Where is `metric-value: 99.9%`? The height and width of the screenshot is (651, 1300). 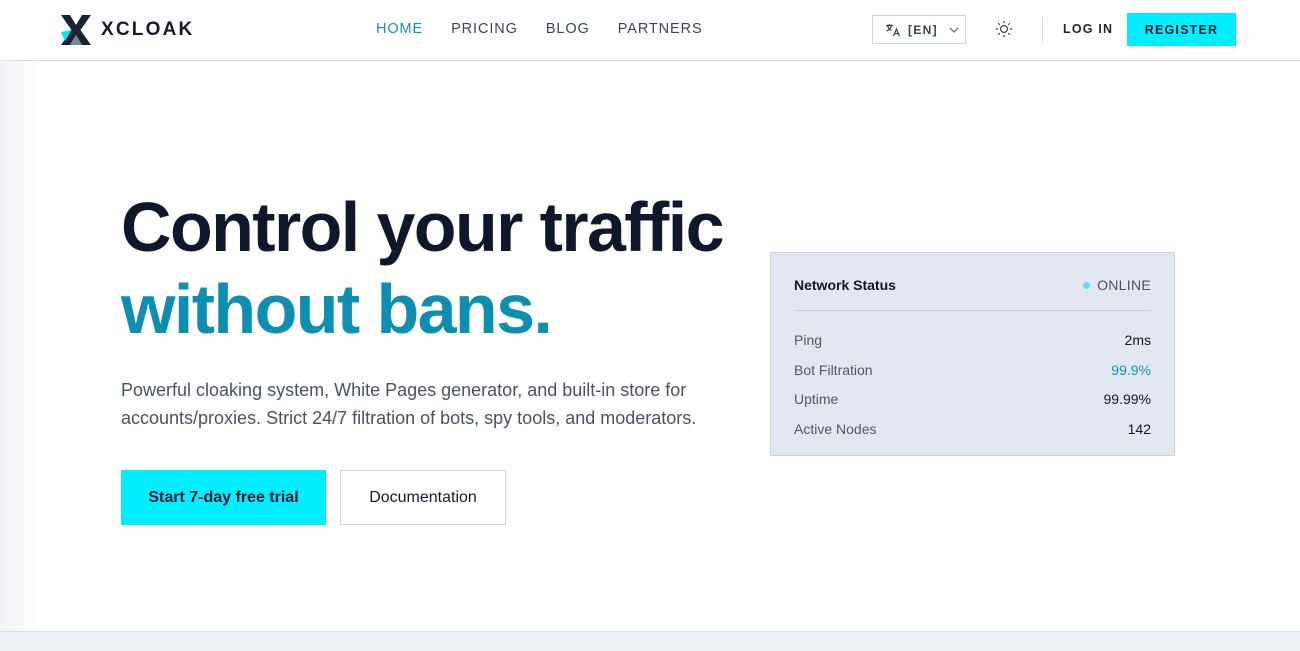 metric-value: 99.9% is located at coordinates (1131, 369).